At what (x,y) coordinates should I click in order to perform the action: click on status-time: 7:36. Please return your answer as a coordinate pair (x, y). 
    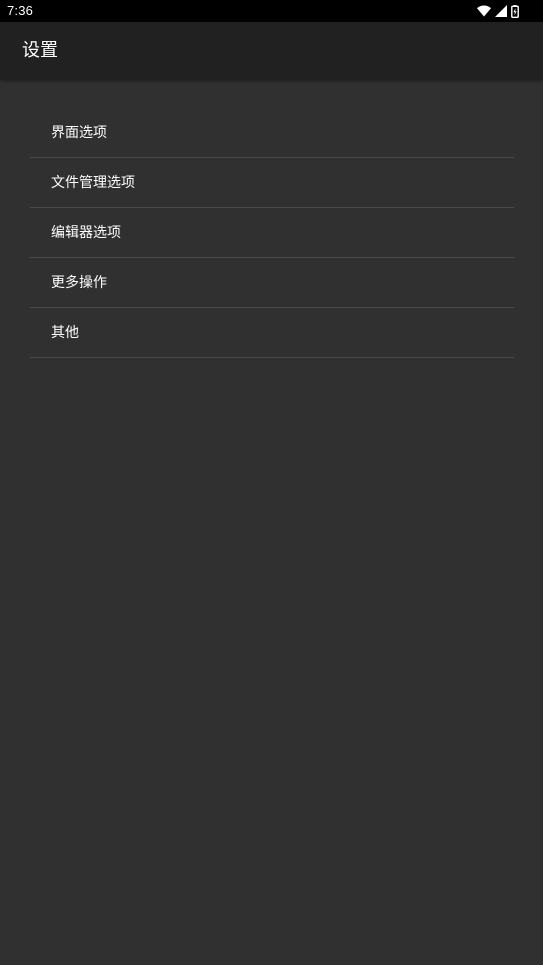
    Looking at the image, I should click on (20, 10).